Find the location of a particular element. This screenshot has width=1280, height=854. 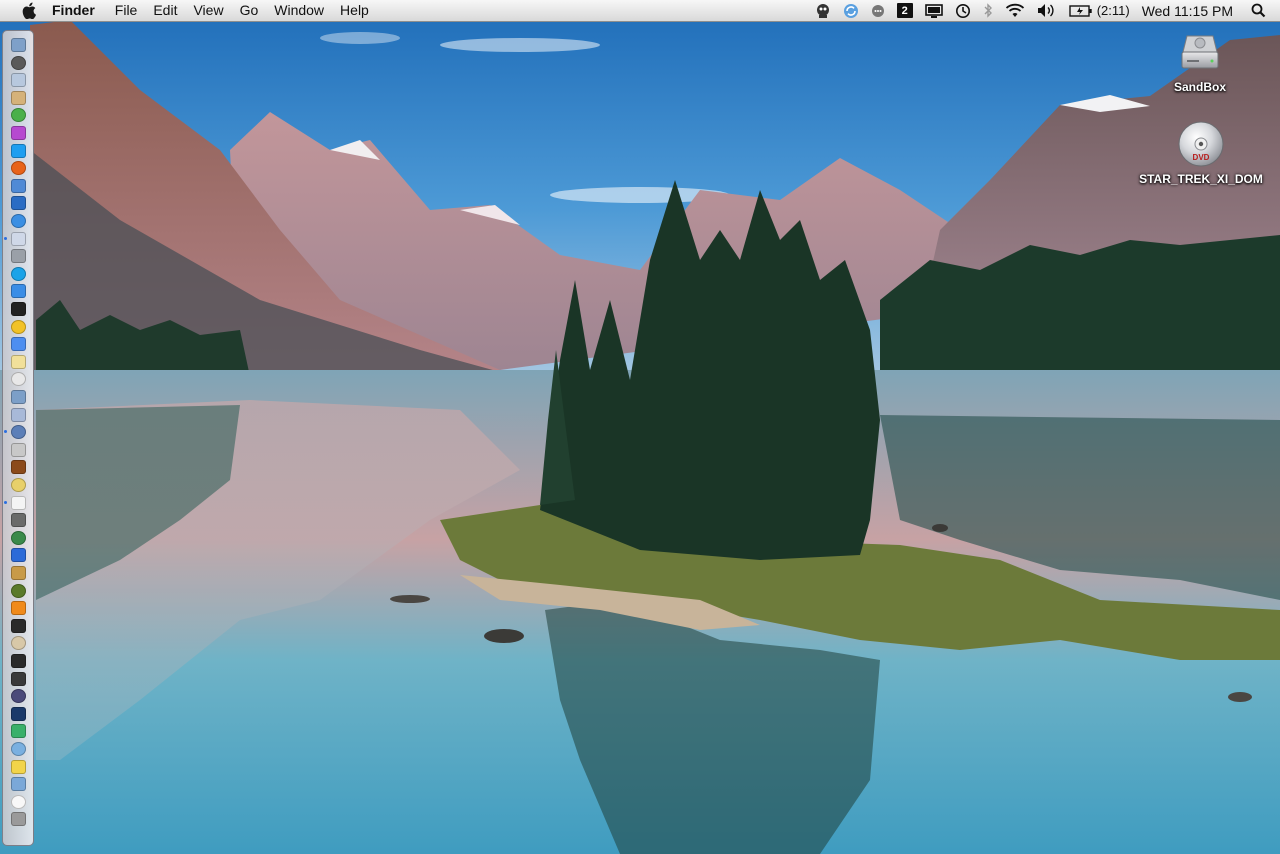

dock-finder-icon is located at coordinates (18, 45).